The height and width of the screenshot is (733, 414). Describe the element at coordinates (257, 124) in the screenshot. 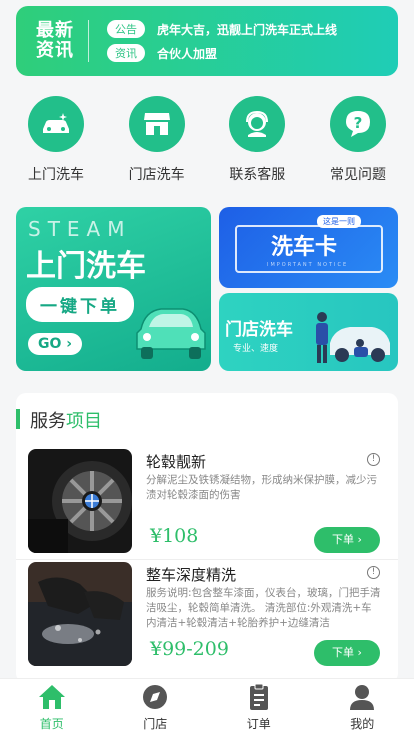

I see `customer-service-icon` at that location.